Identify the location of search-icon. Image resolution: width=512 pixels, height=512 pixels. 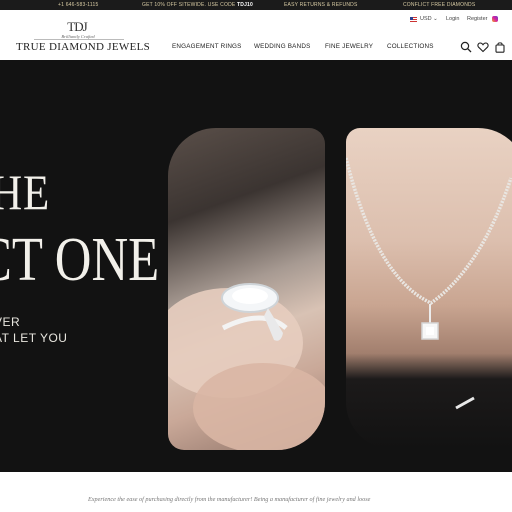
(466, 47).